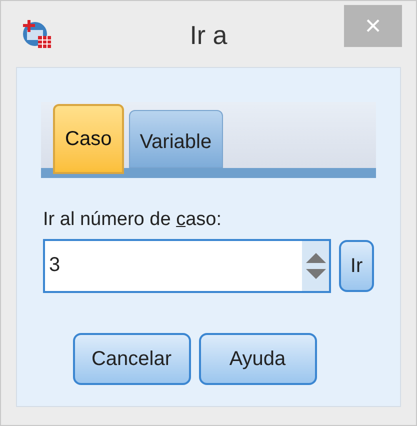 This screenshot has width=417, height=426. What do you see at coordinates (88, 139) in the screenshot?
I see `tab: Caso` at bounding box center [88, 139].